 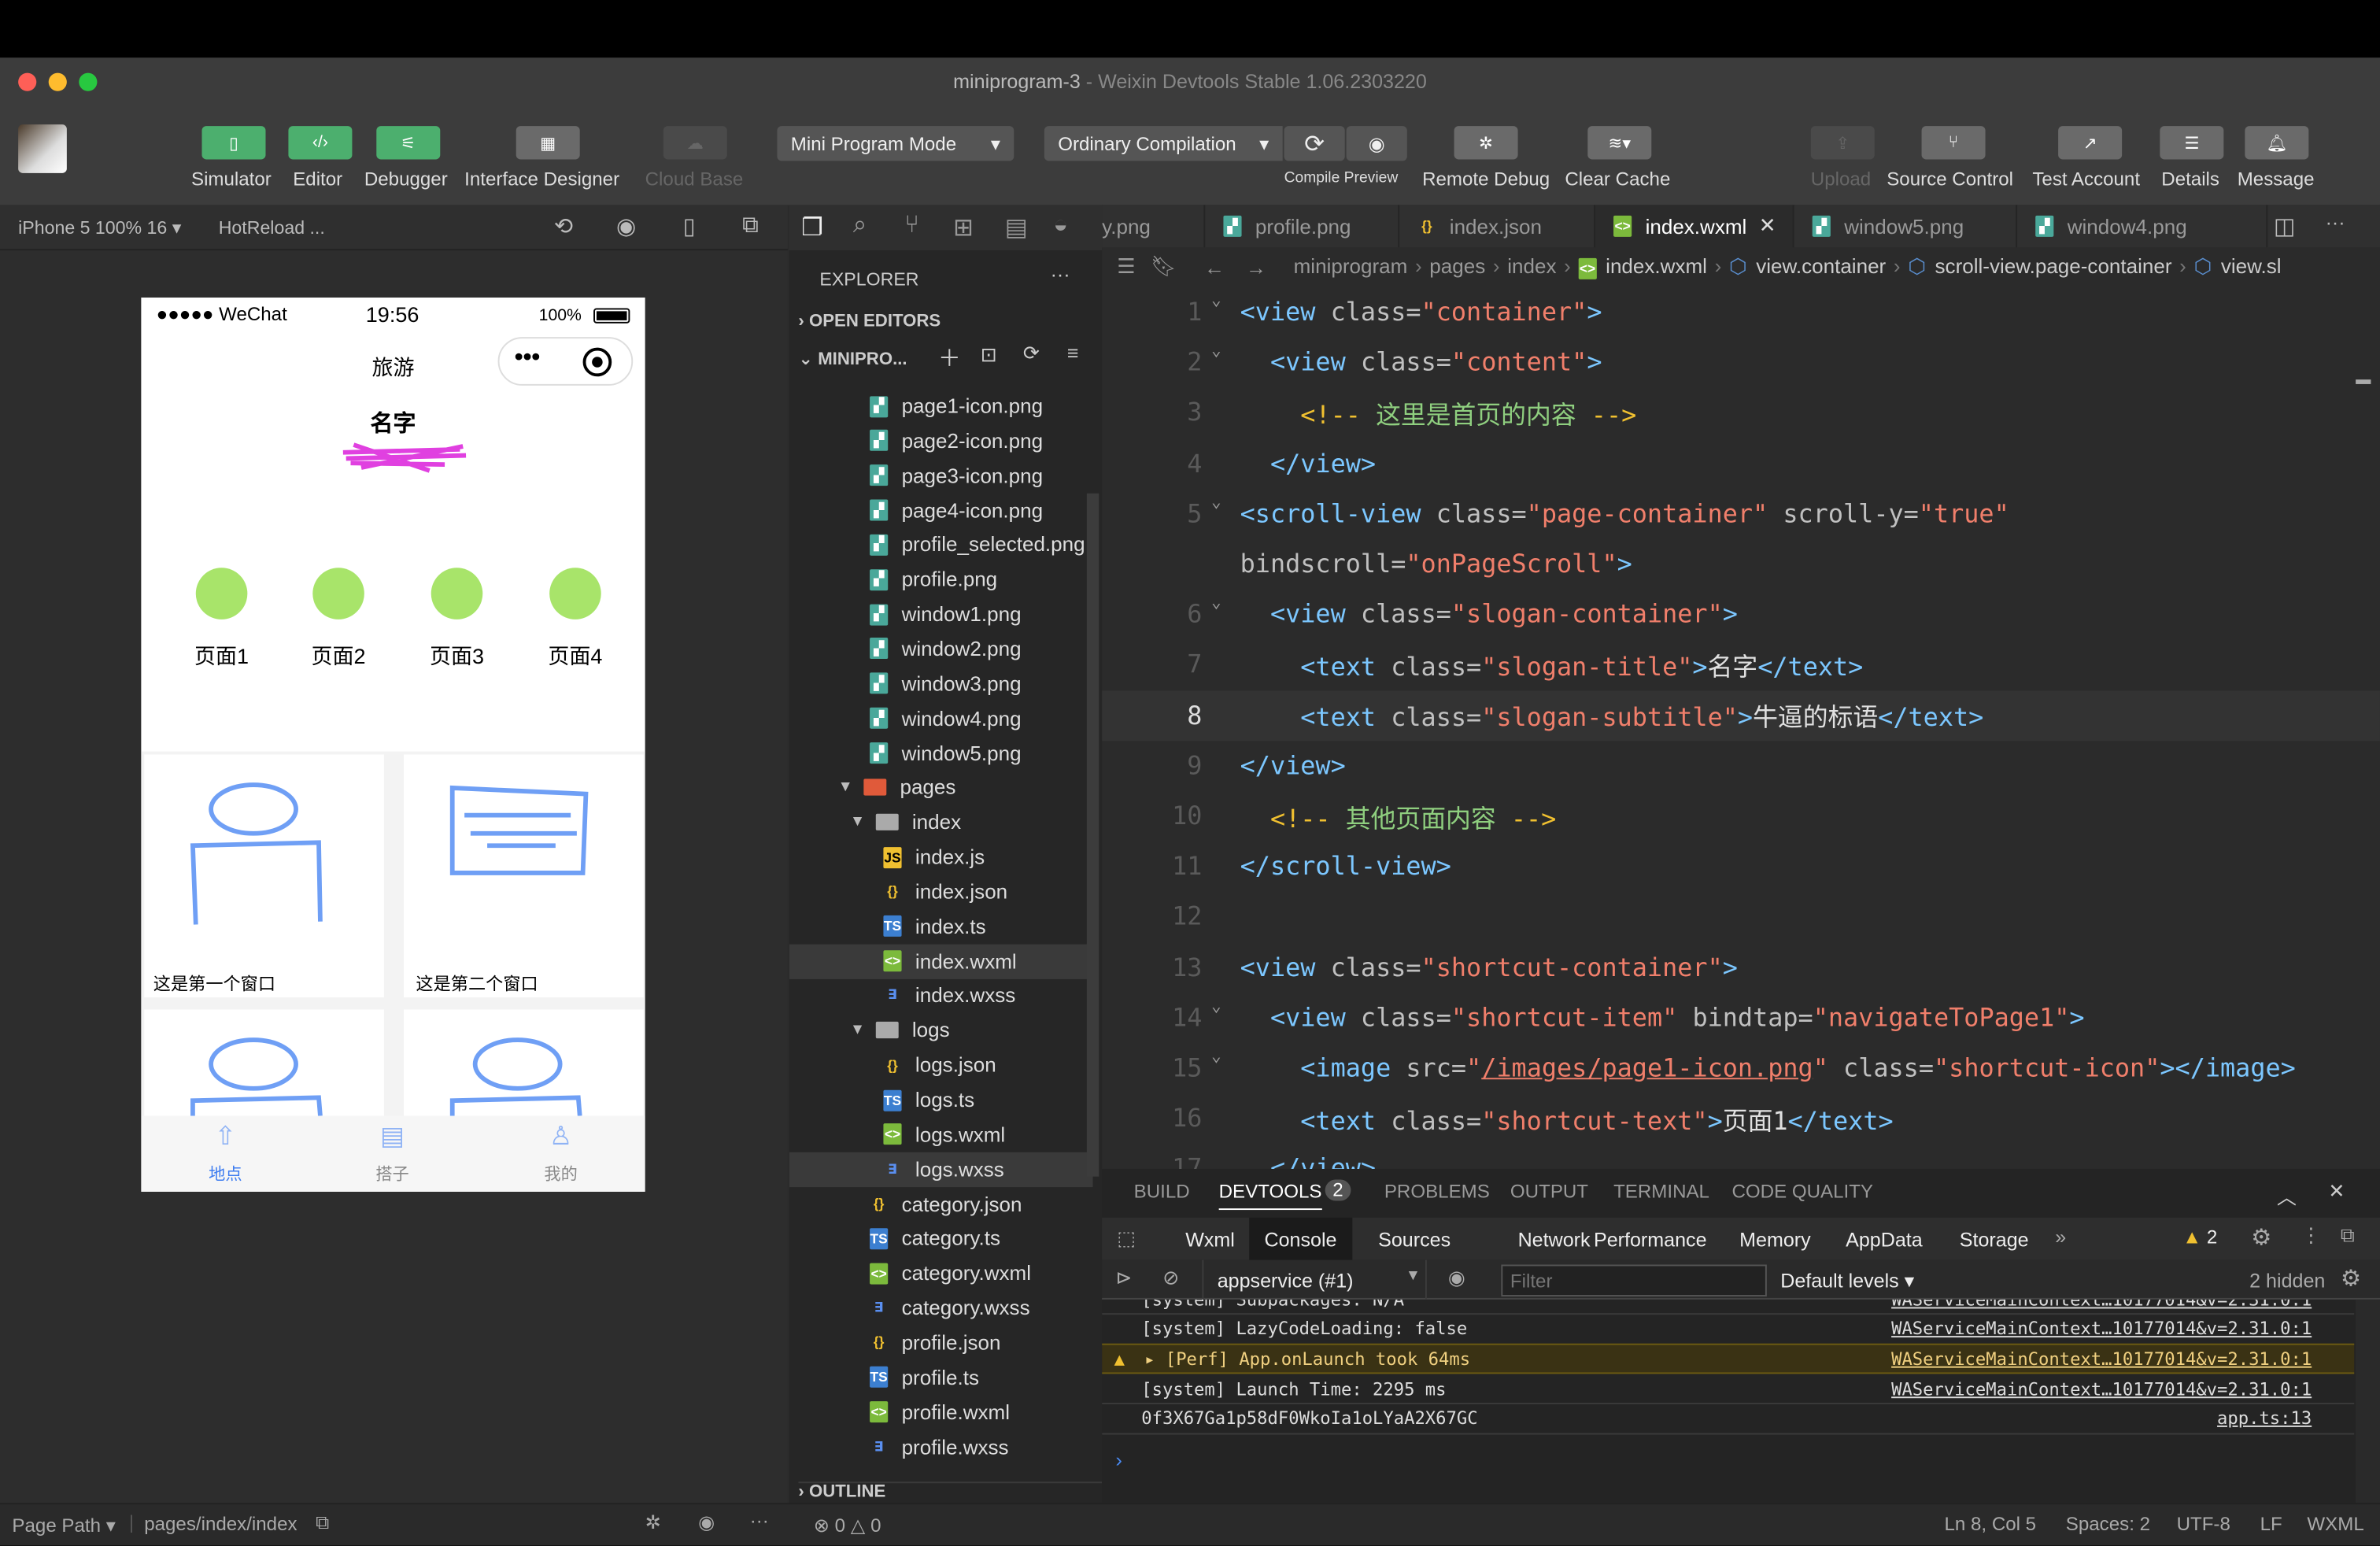 What do you see at coordinates (2277, 143) in the screenshot?
I see `toolbar-message-button: 🔔︎` at bounding box center [2277, 143].